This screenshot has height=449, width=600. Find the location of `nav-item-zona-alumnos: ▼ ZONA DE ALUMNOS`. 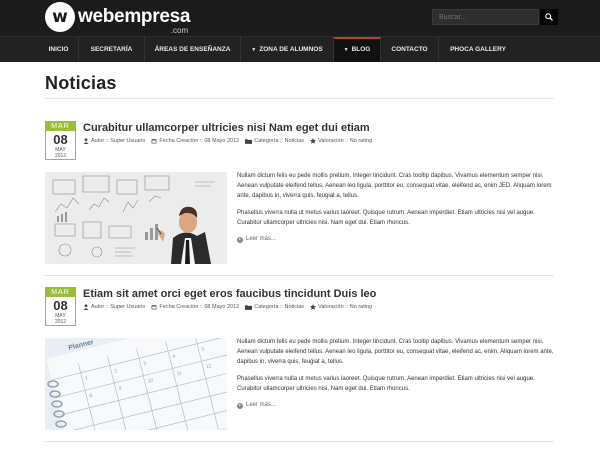

nav-item-zona-alumnos: ▼ ZONA DE ALUMNOS is located at coordinates (287, 49).